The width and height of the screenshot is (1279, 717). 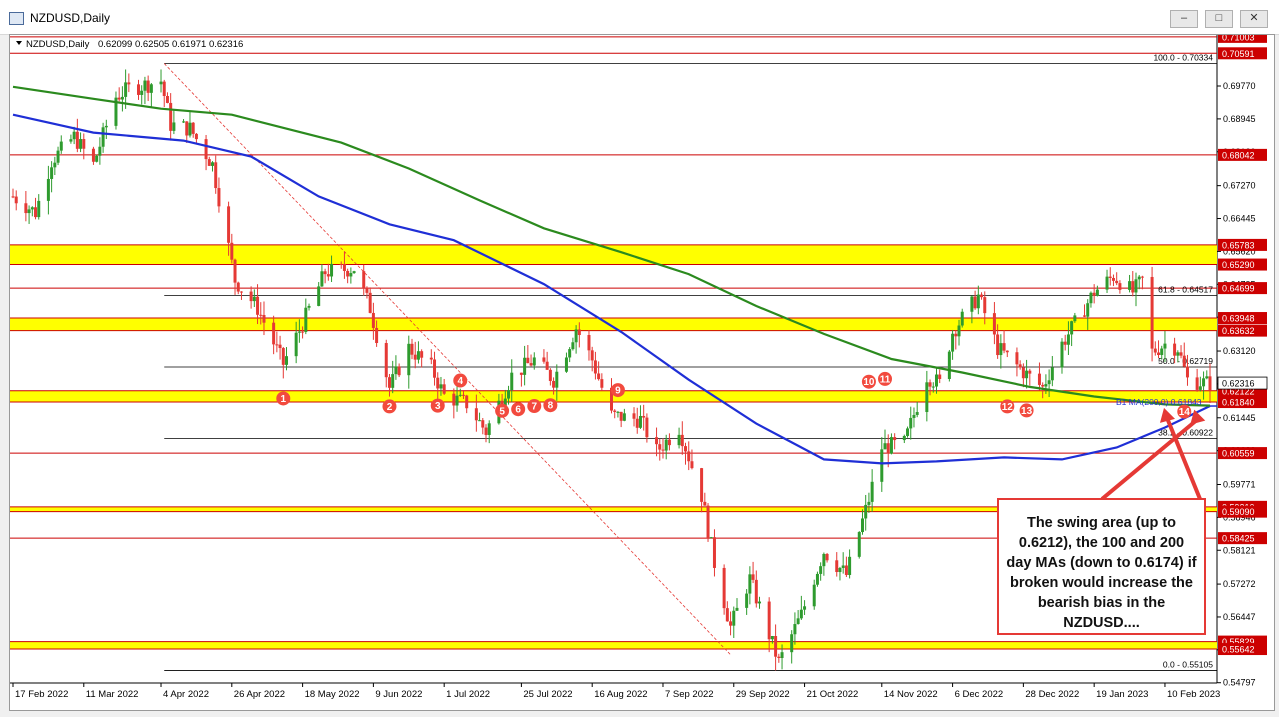 I want to click on y-tick-label: 0.56447, so click(x=1239, y=617).